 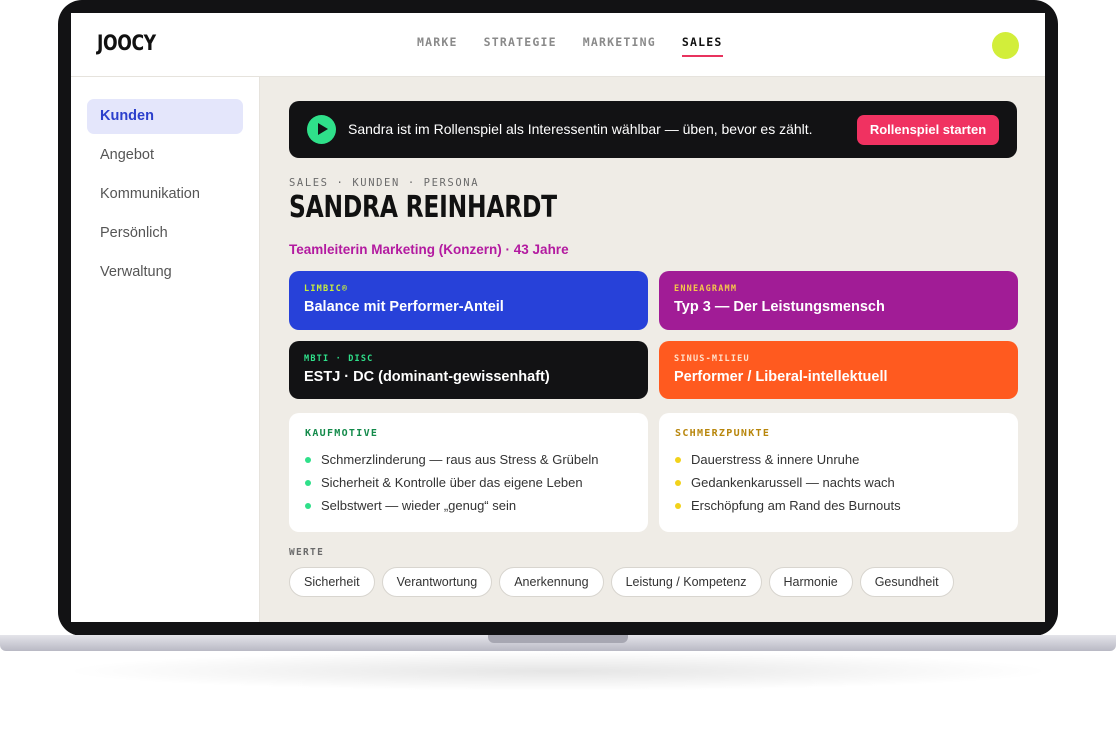 What do you see at coordinates (332, 582) in the screenshot?
I see `value-chip-sicherheit: Sicherheit` at bounding box center [332, 582].